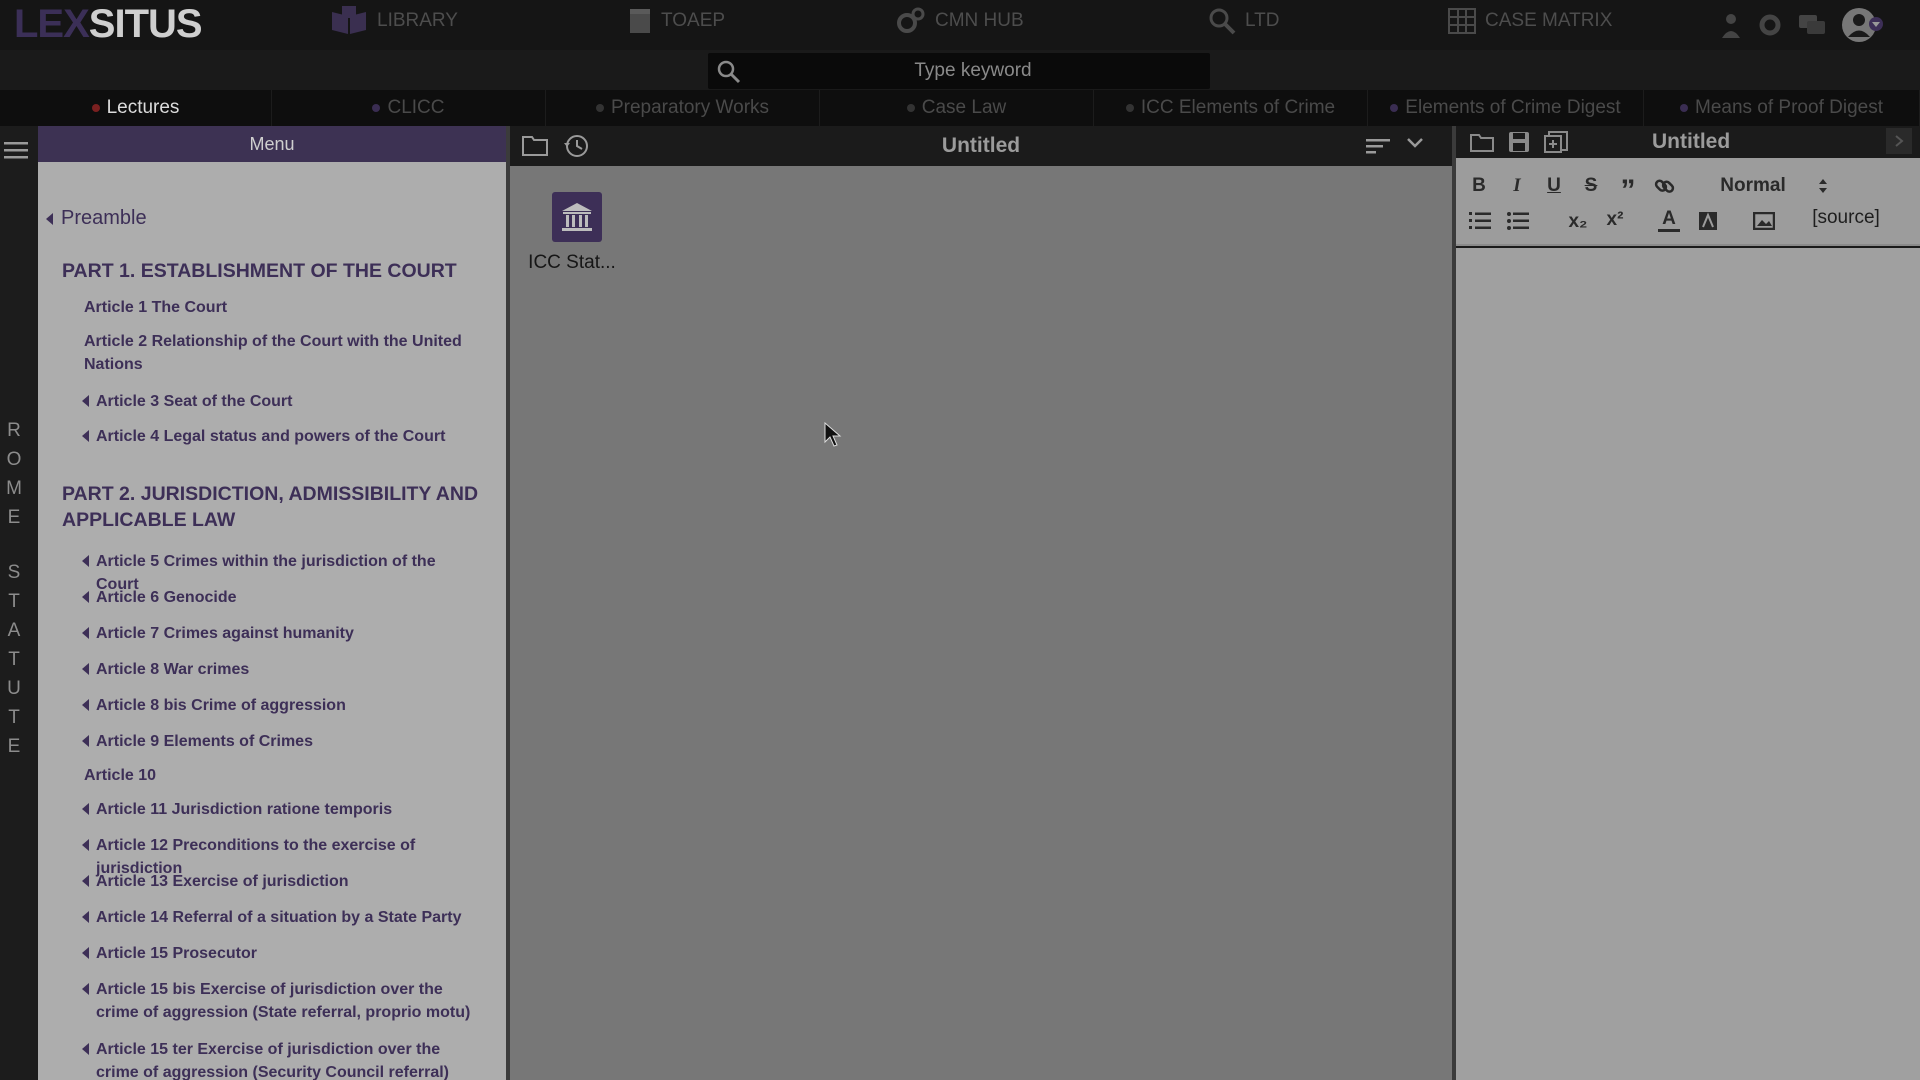 This screenshot has height=1080, width=1920. I want to click on menu-item-article-7: Article 7 Crimes against humanity, so click(282, 633).